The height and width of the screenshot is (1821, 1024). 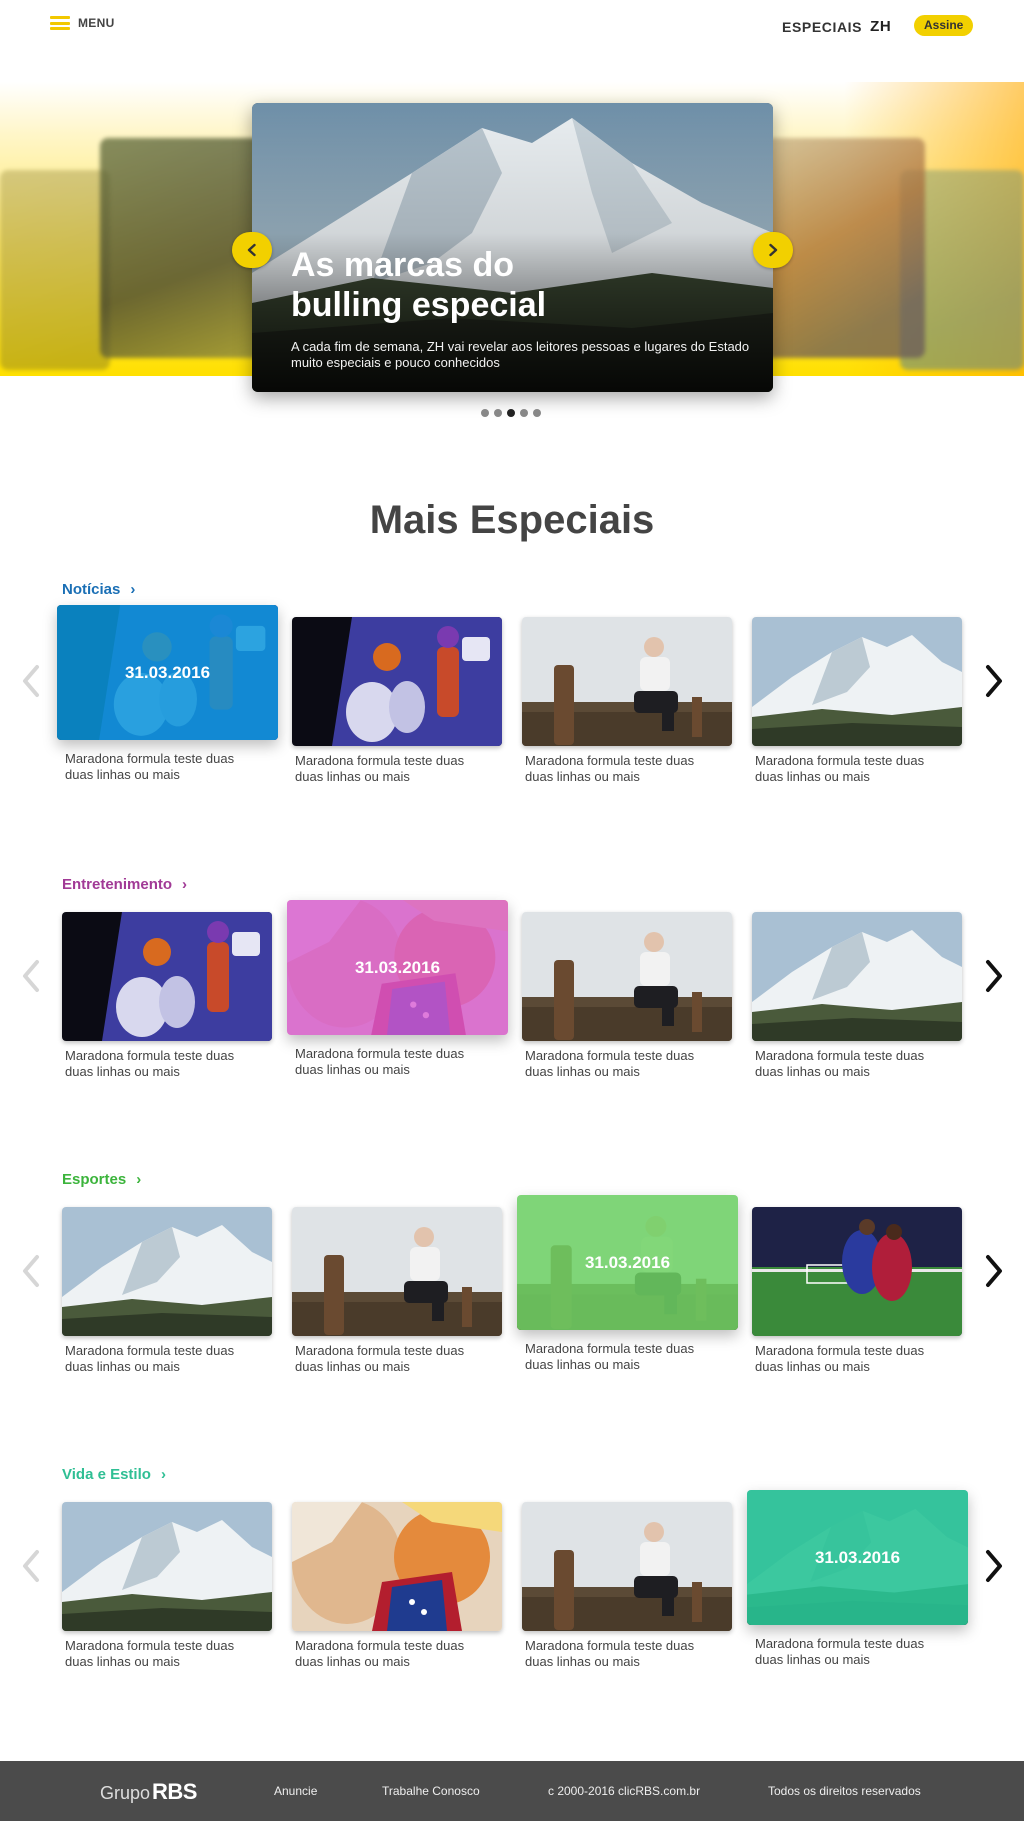 I want to click on menu-label: MENU, so click(x=96, y=23).